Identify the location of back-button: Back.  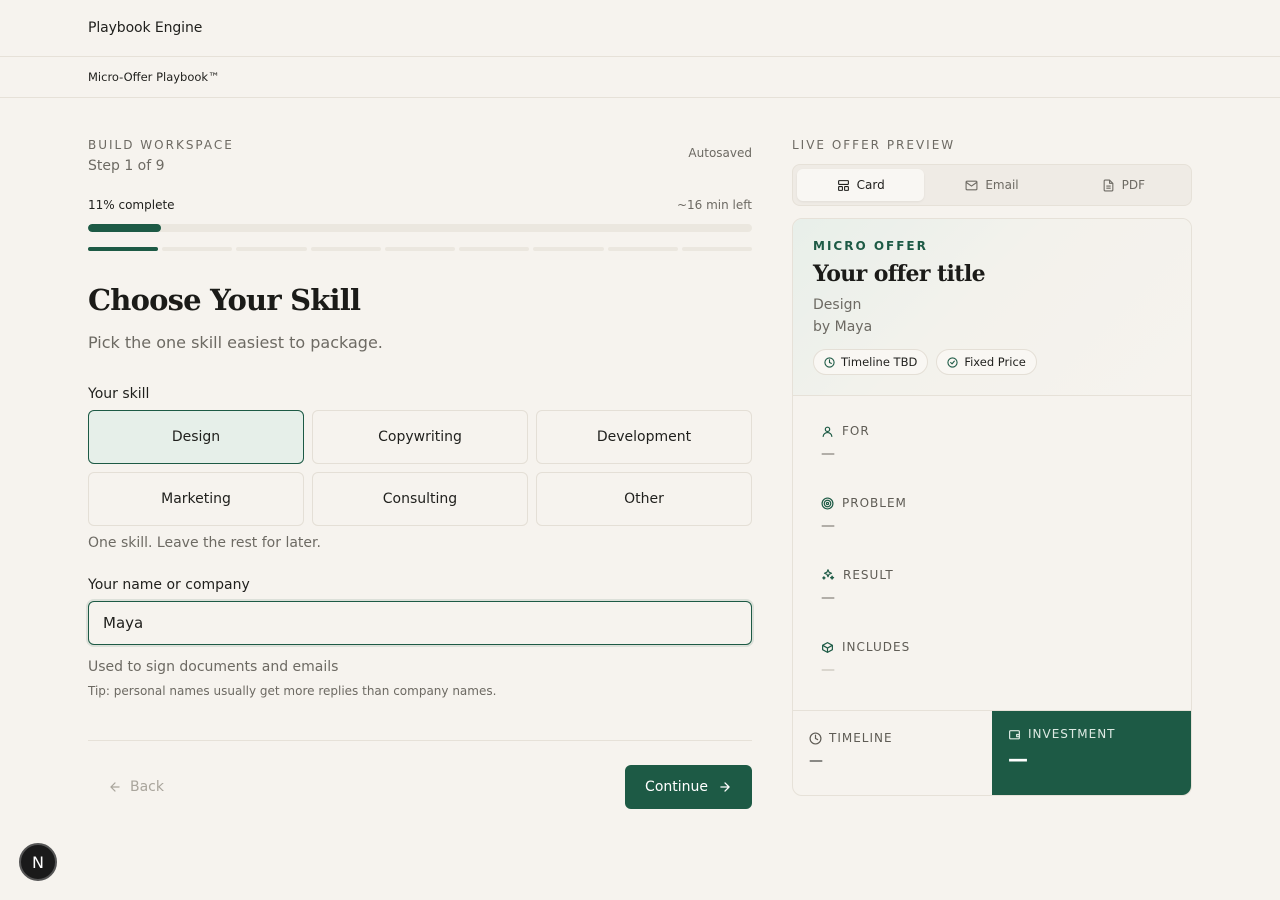
(126, 787).